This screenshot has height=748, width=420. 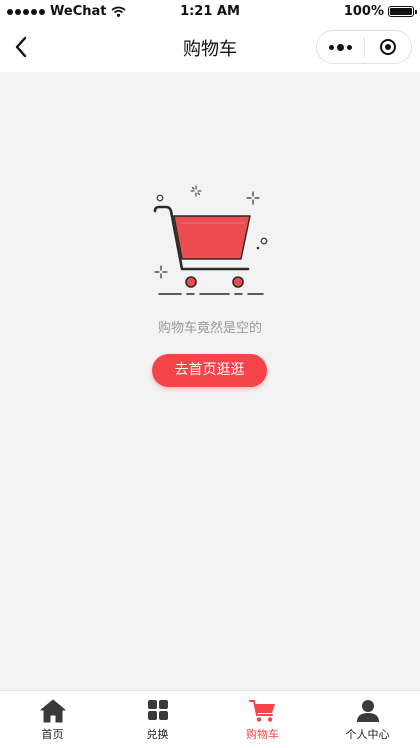 I want to click on mini-program-capsule, so click(x=364, y=47).